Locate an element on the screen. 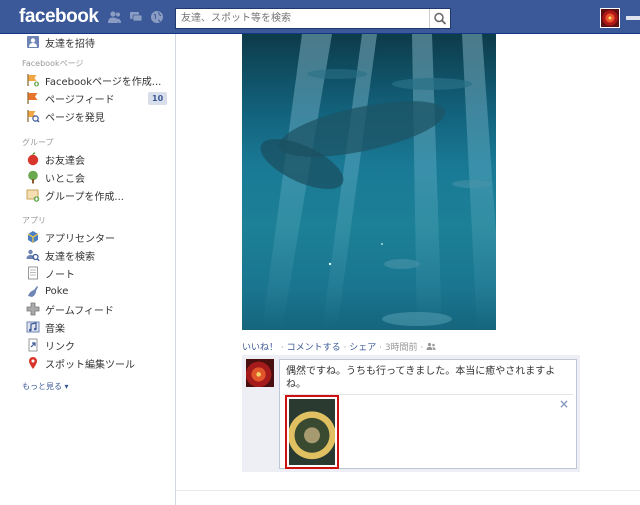  search-icon is located at coordinates (440, 18).